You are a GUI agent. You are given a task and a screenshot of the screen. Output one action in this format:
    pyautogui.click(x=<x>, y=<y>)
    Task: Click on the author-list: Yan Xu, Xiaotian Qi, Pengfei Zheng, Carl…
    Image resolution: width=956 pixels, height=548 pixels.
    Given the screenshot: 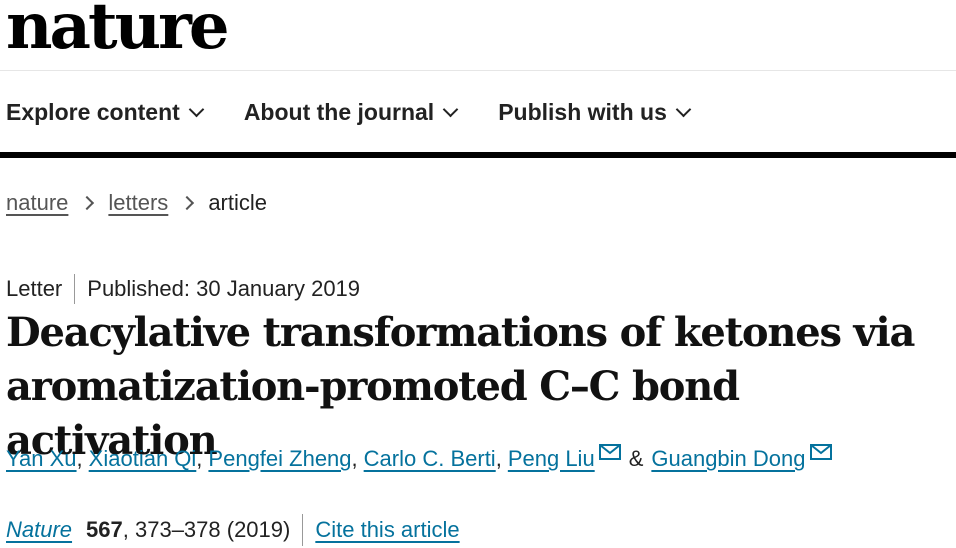 What is the action you would take?
    pyautogui.click(x=419, y=458)
    